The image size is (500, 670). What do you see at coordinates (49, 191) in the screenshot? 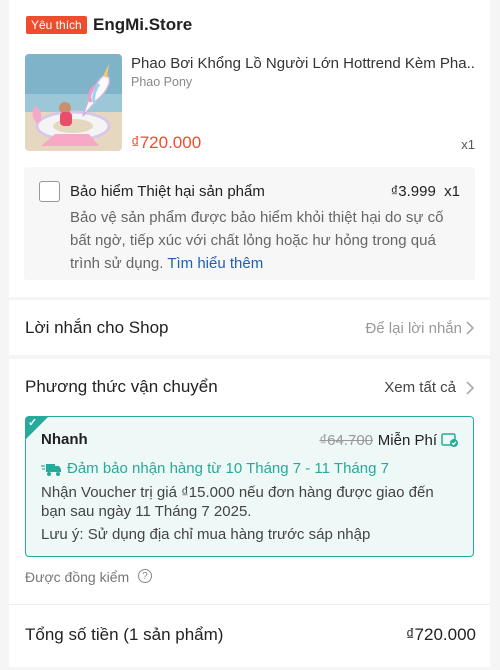
I see `insurance-checkbox` at bounding box center [49, 191].